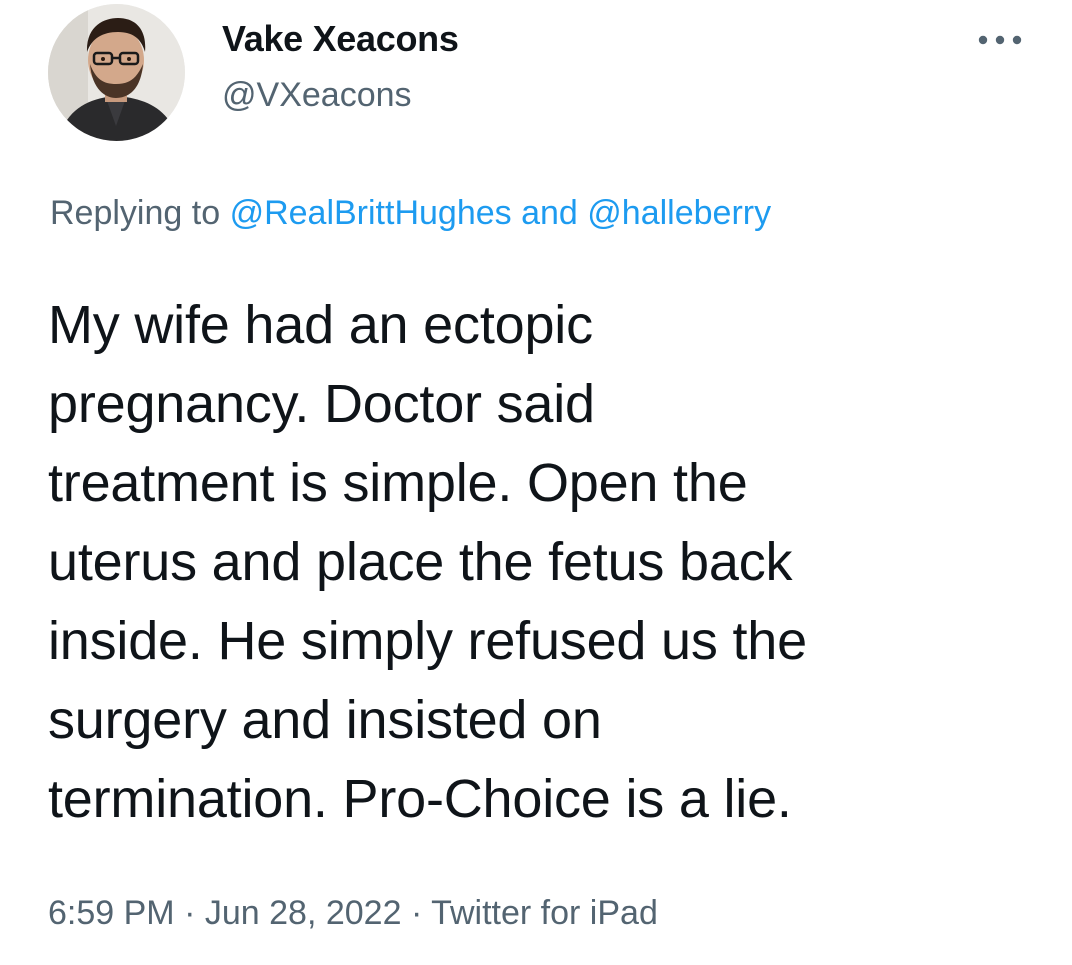 The height and width of the screenshot is (965, 1072). Describe the element at coordinates (303, 913) in the screenshot. I see `tweet-date: Jun 28, 2022` at that location.